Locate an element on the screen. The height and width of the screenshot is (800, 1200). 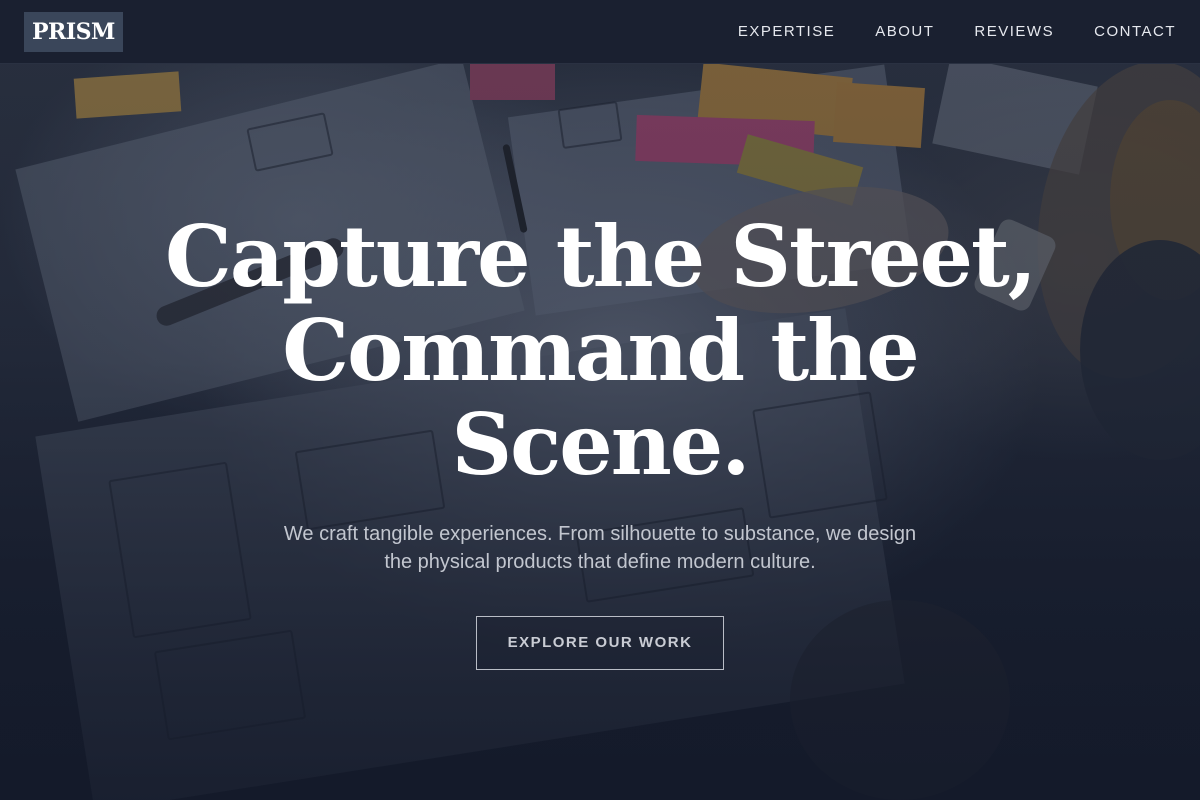
main-nav: EXPERTISE ABOUT REVIEWS CONTACT is located at coordinates (957, 31).